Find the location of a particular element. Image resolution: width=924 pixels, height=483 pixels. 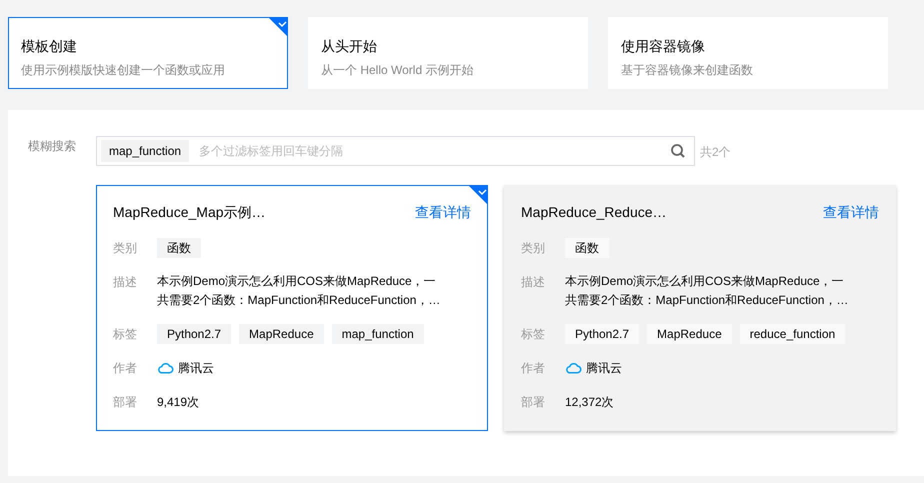

search-icon is located at coordinates (678, 151).